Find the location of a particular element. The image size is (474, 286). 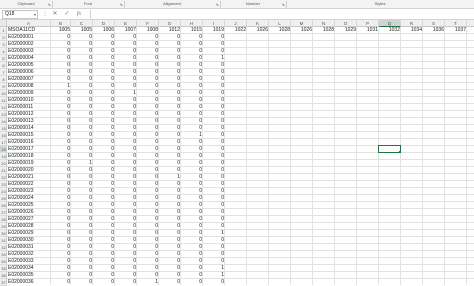

cell: E02000036 is located at coordinates (29, 282).